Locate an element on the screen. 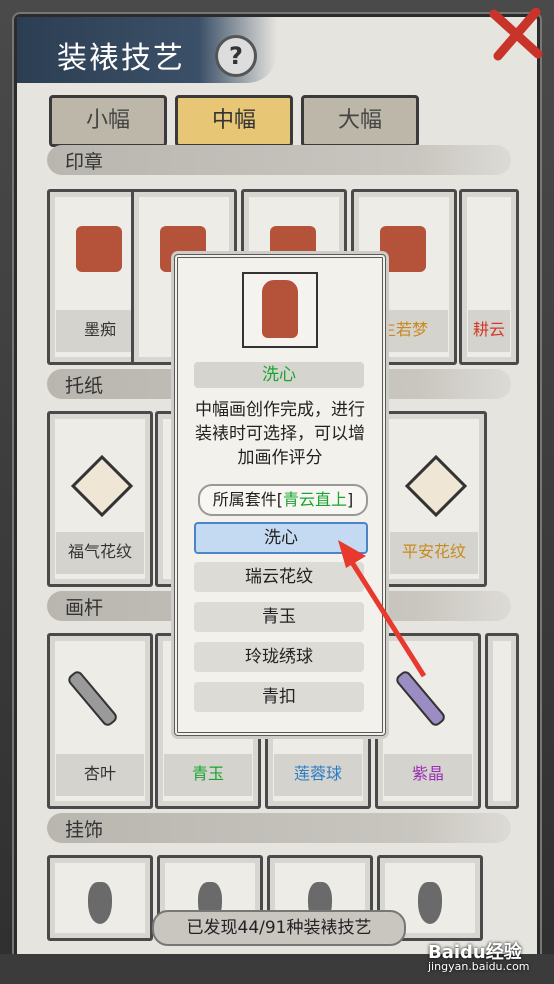 Image resolution: width=554 pixels, height=984 pixels. rod-card-xingye: 杏叶 is located at coordinates (100, 721).